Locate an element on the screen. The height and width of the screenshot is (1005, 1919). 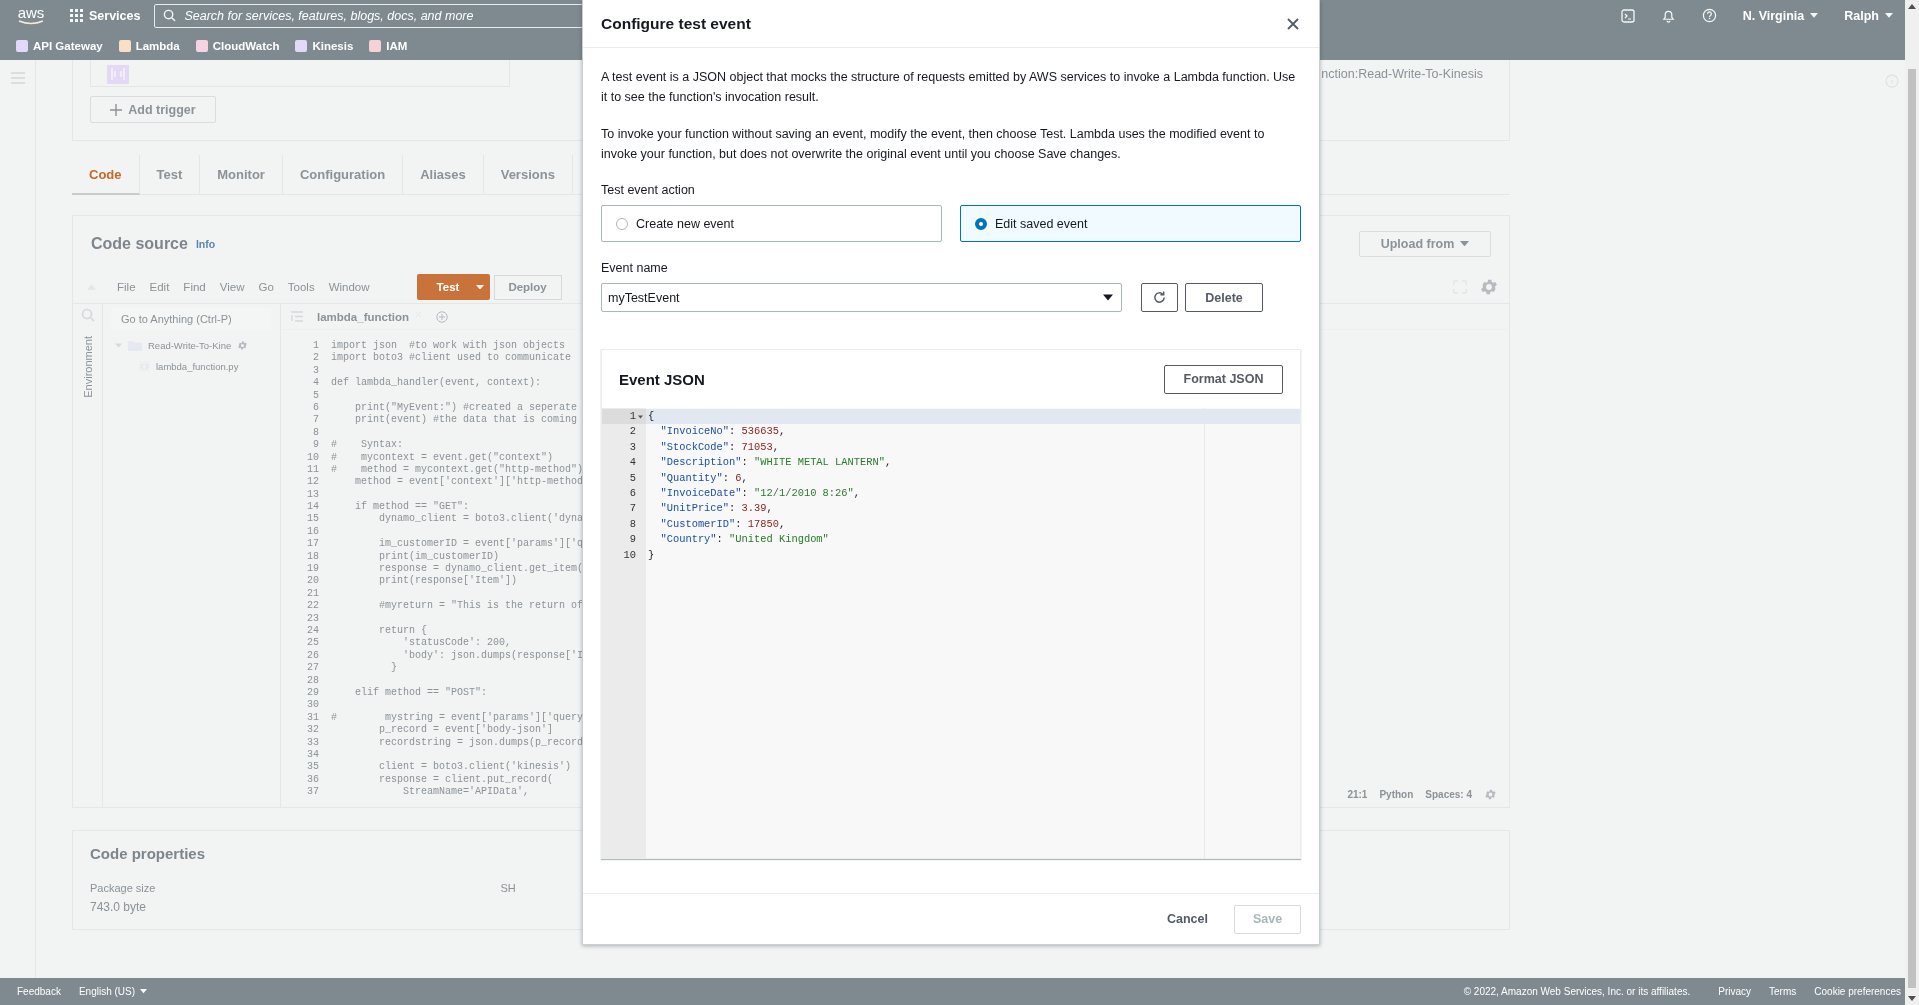
code-line: "InvoiceNo": 536635, is located at coordinates (722, 432).